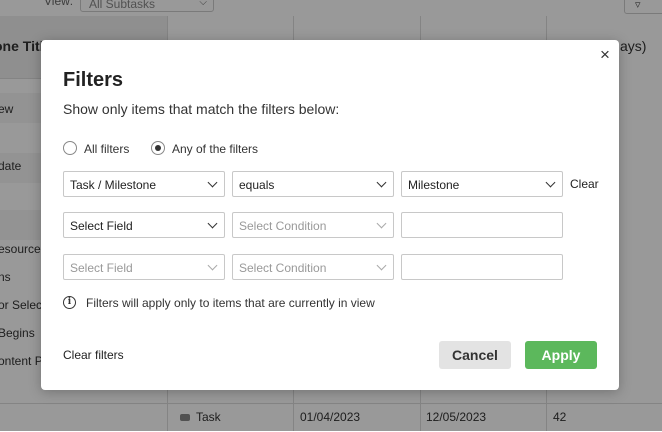 This screenshot has height=432, width=662. Describe the element at coordinates (561, 355) in the screenshot. I see `apply-button: Apply` at that location.